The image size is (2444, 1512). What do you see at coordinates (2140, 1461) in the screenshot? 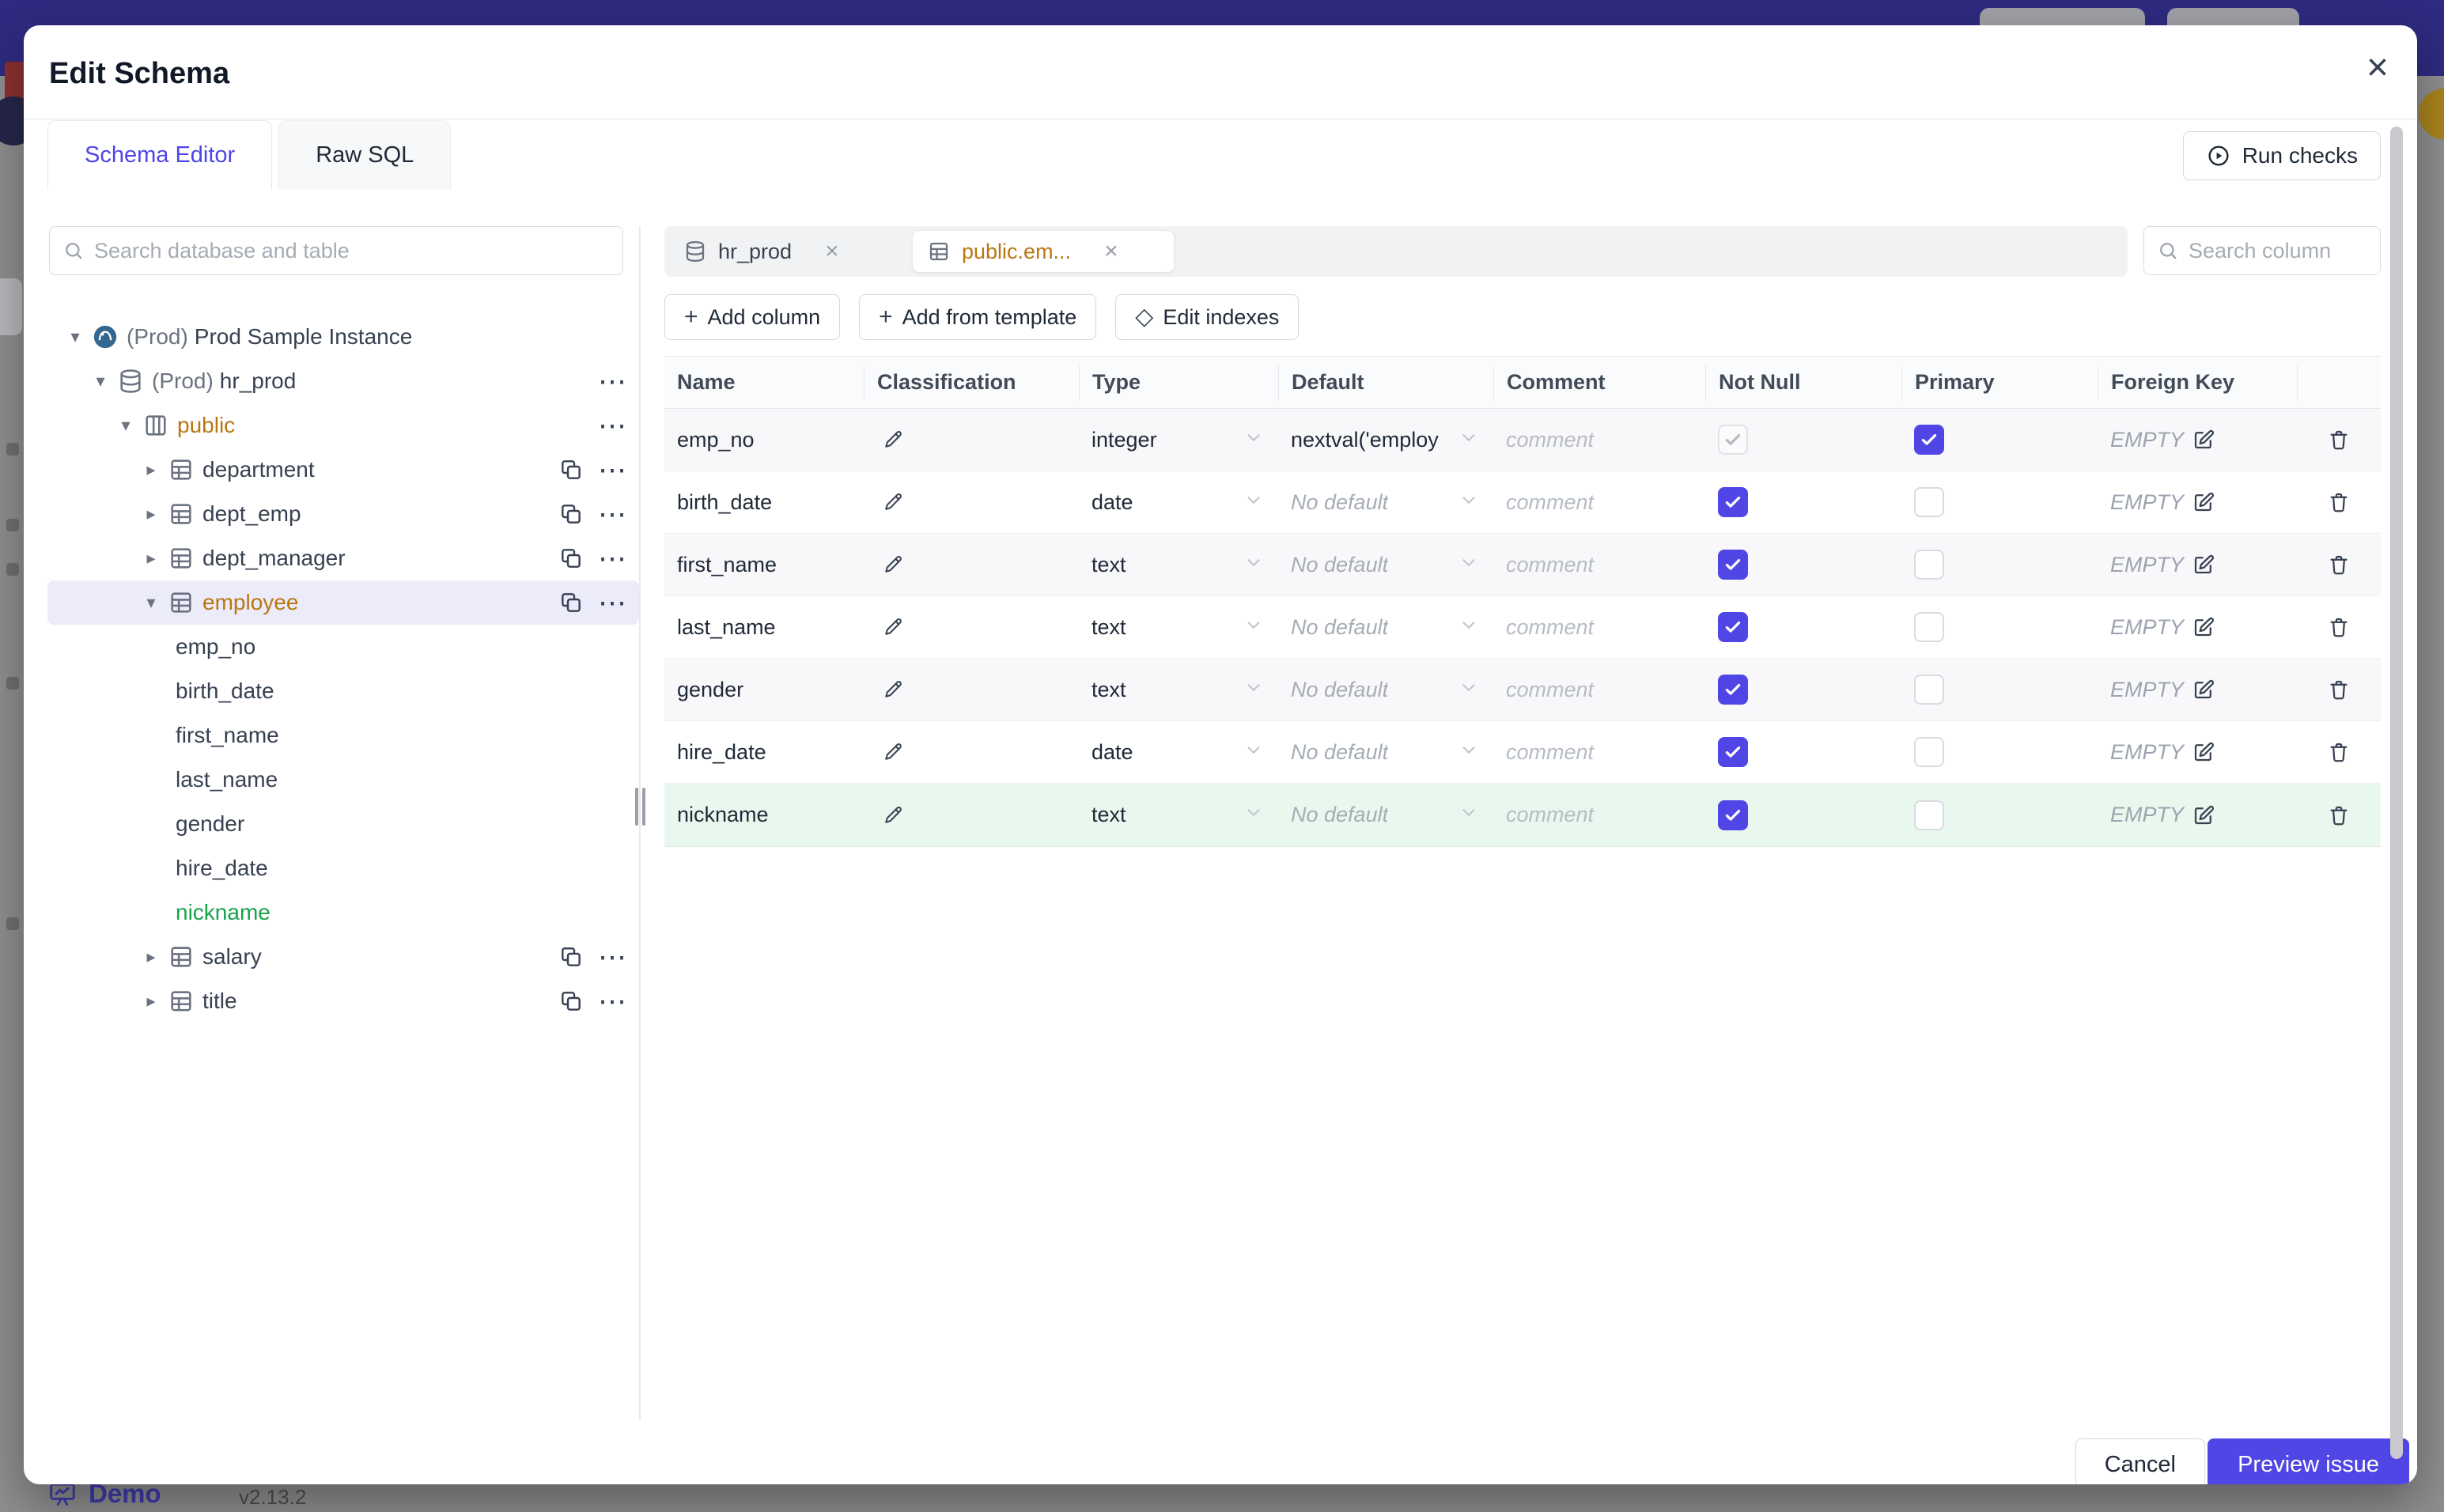
I see `cancel-button: Cancel` at bounding box center [2140, 1461].